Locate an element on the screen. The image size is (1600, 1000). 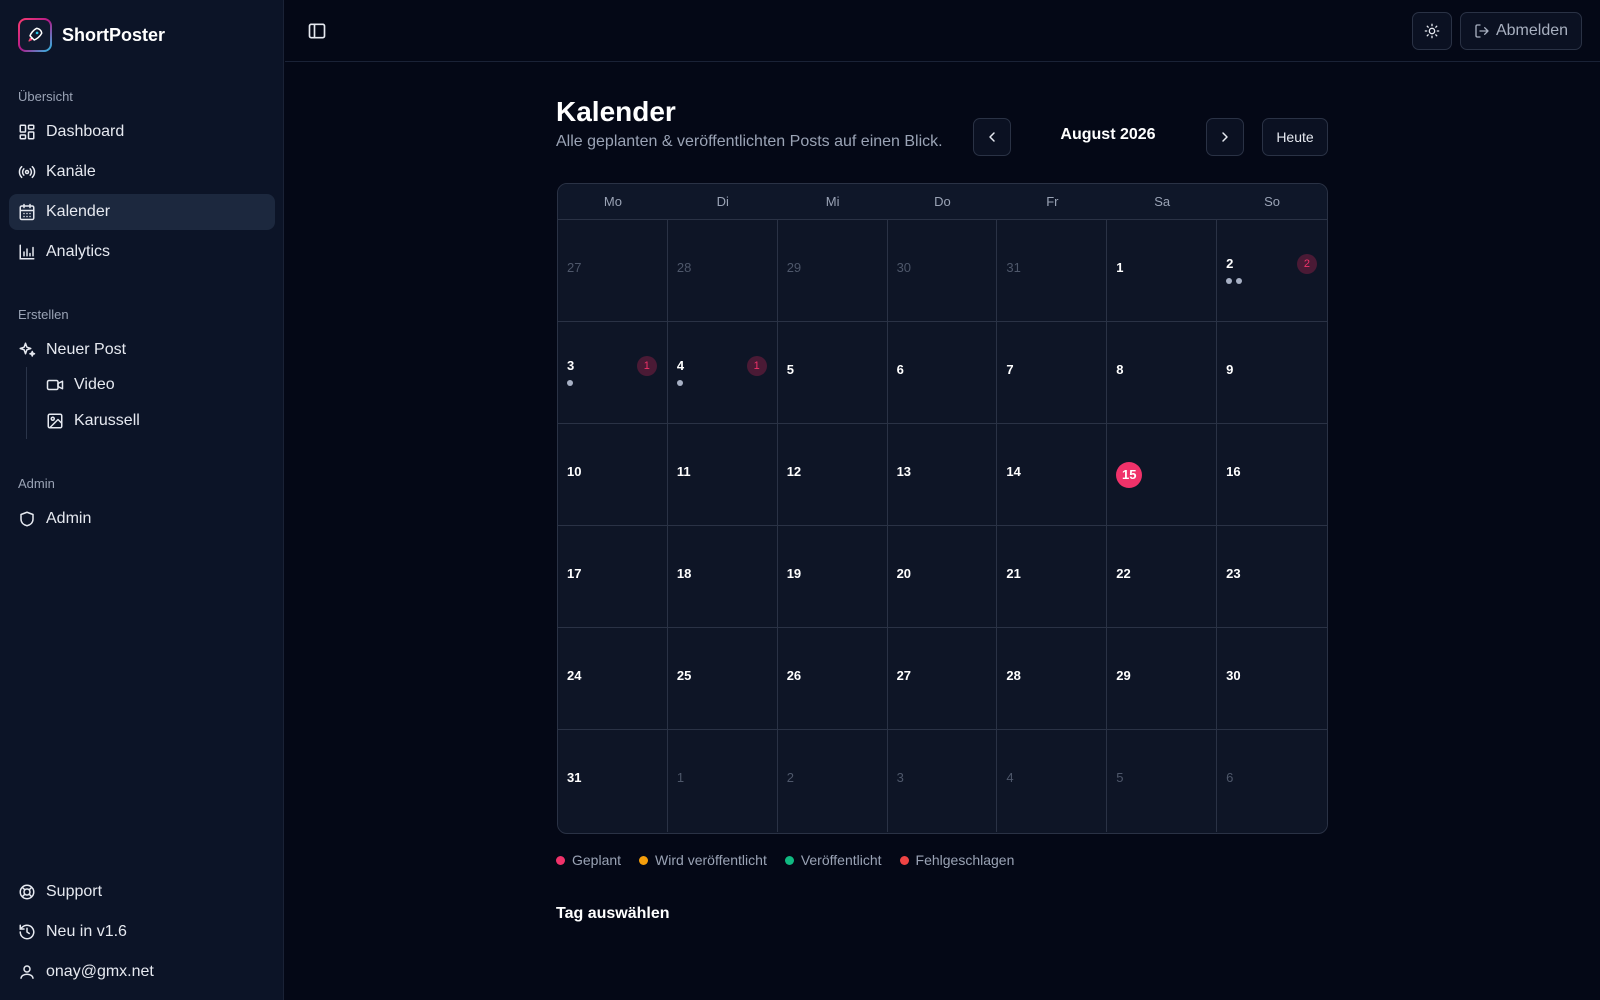
day-number: 28 is located at coordinates (1013, 675).